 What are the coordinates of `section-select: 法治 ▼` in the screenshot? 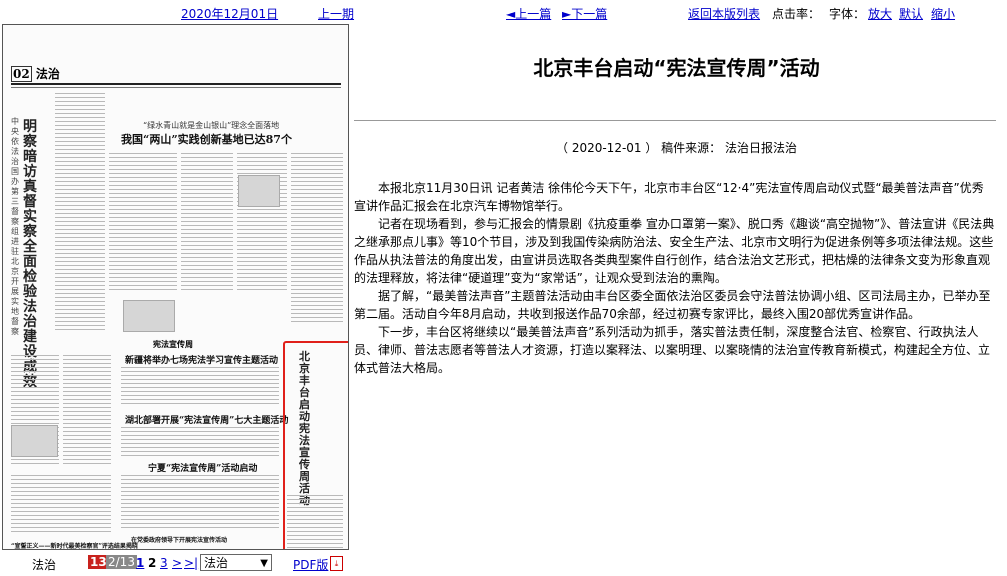 It's located at (236, 562).